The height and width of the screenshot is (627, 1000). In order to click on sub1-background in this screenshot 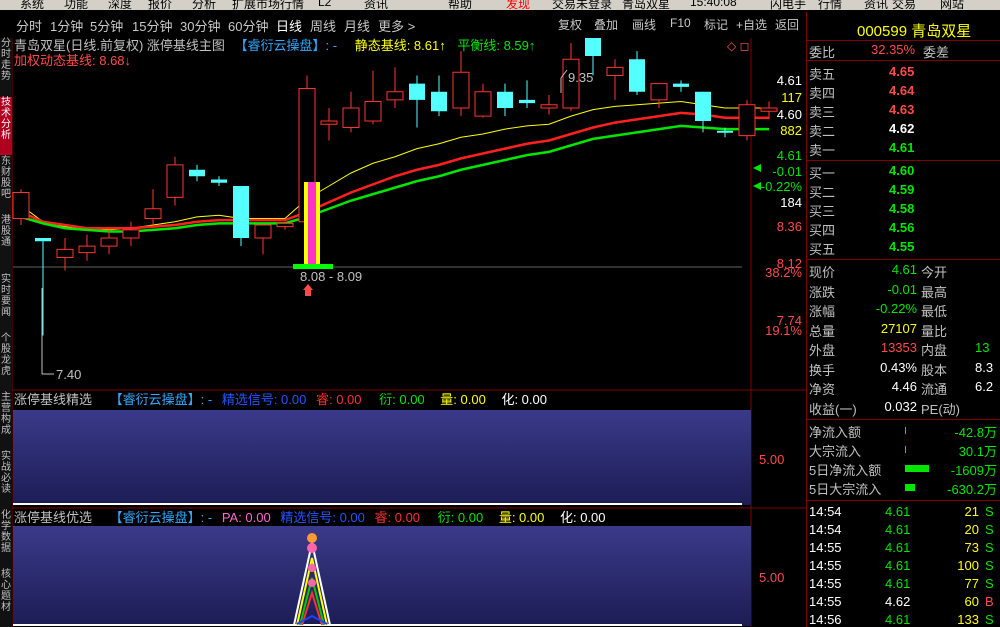, I will do `click(382, 457)`.